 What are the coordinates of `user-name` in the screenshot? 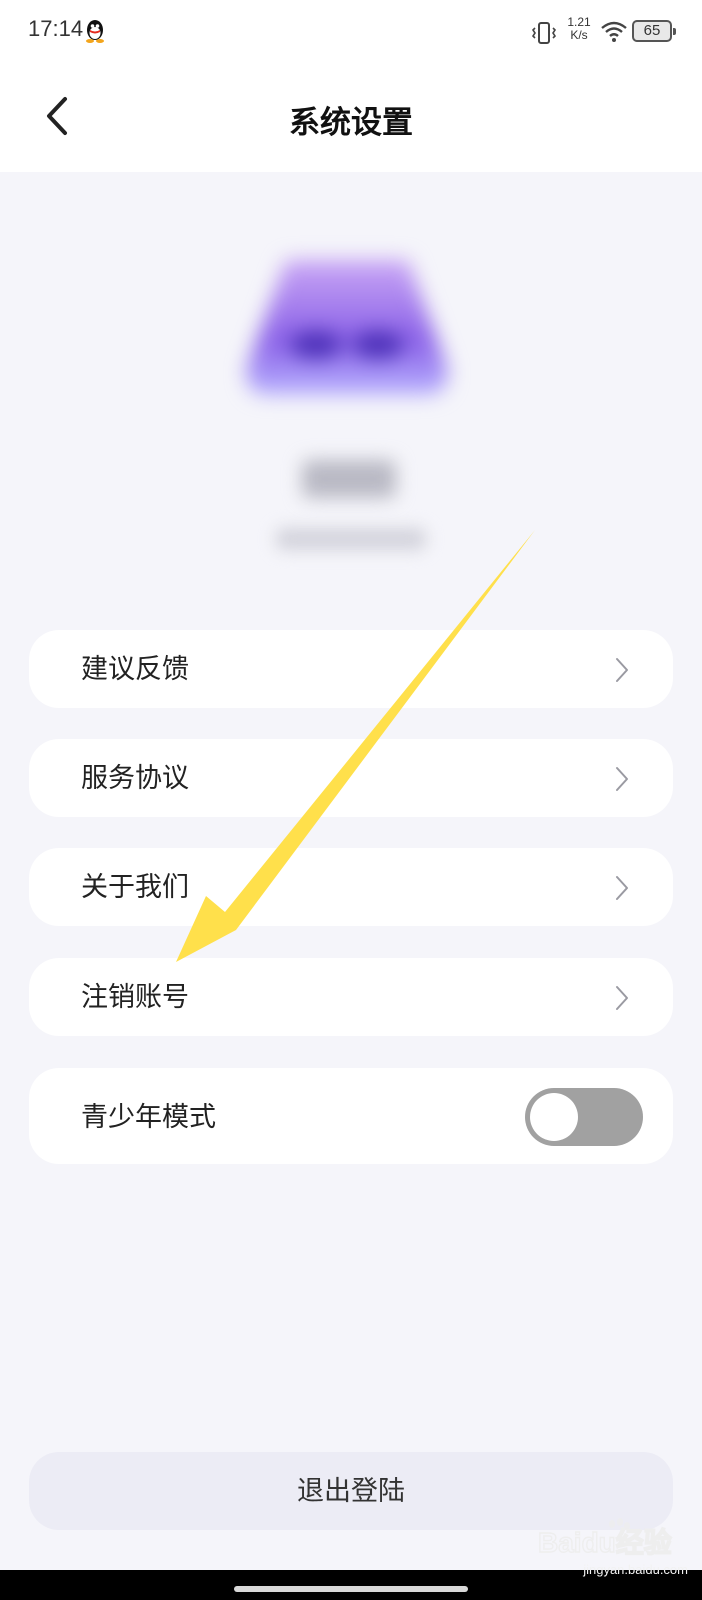 It's located at (349, 479).